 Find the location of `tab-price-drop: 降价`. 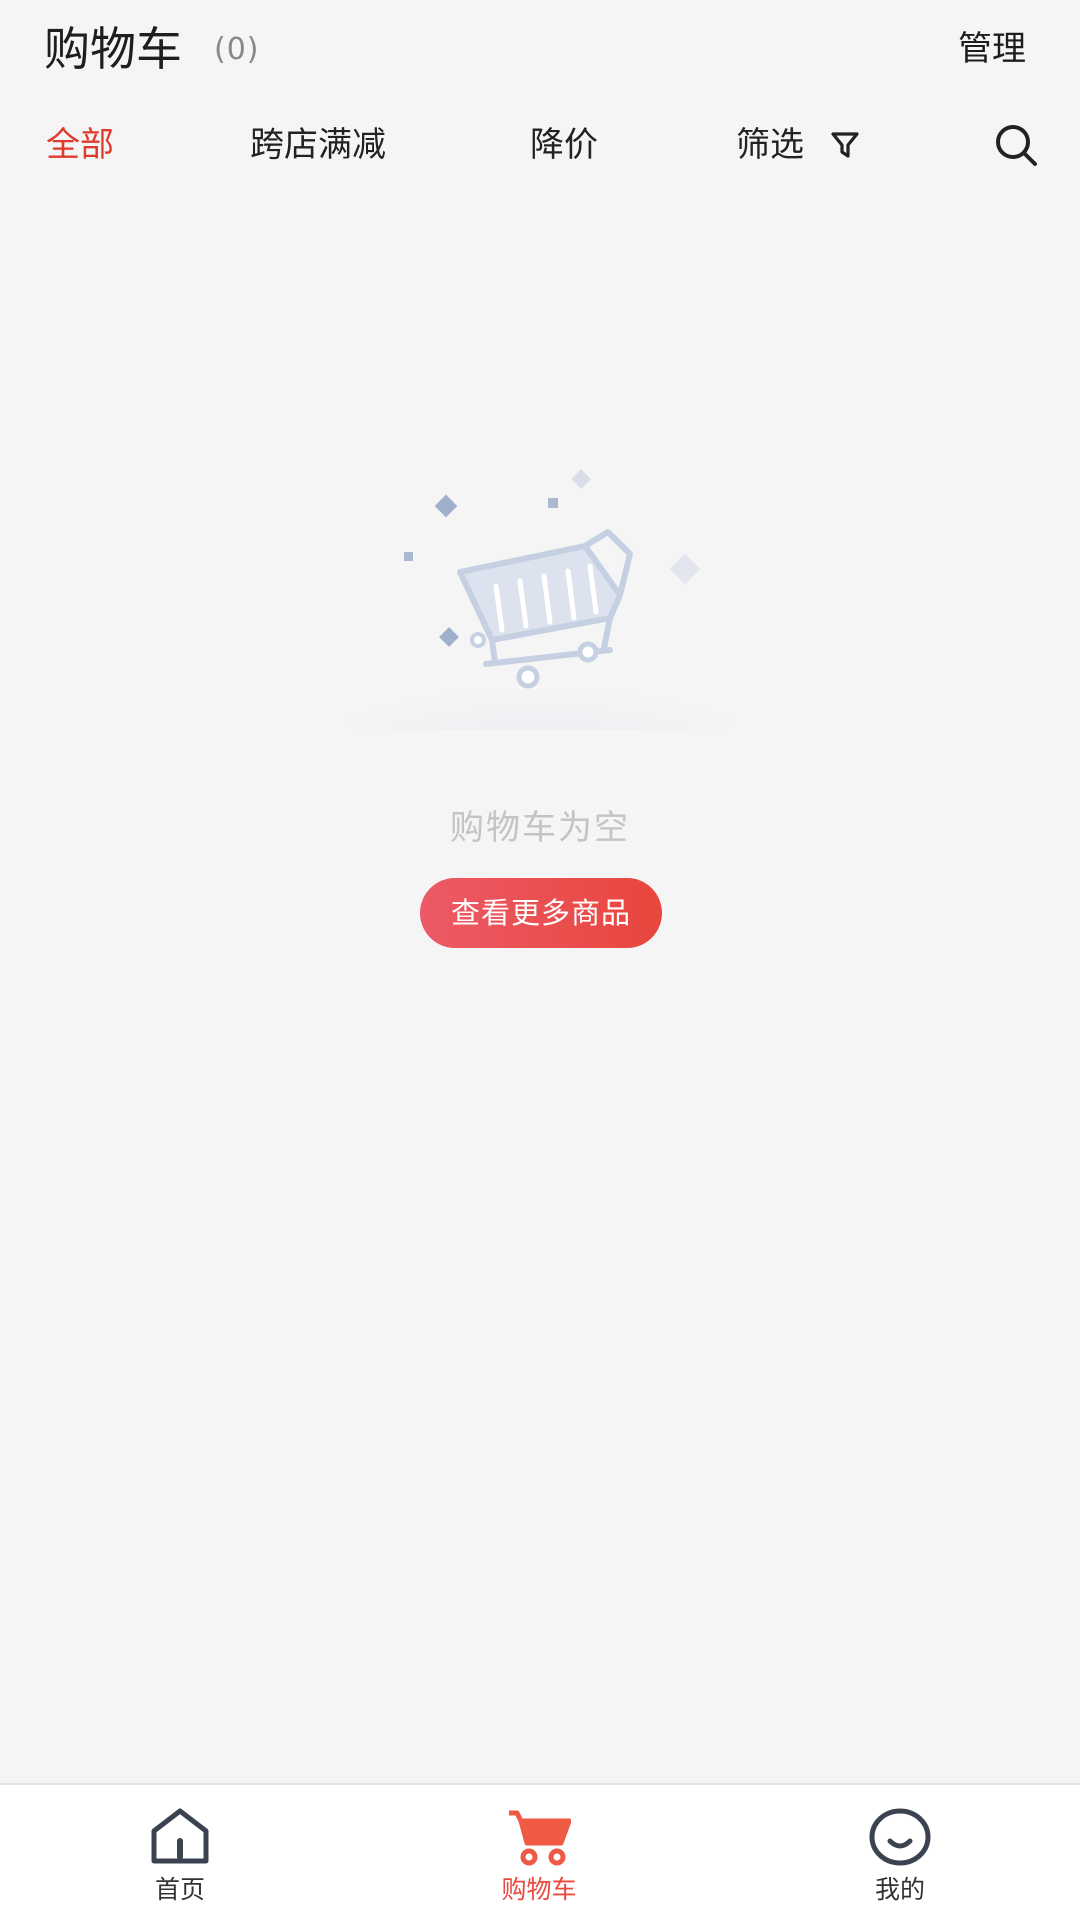

tab-price-drop: 降价 is located at coordinates (564, 145).